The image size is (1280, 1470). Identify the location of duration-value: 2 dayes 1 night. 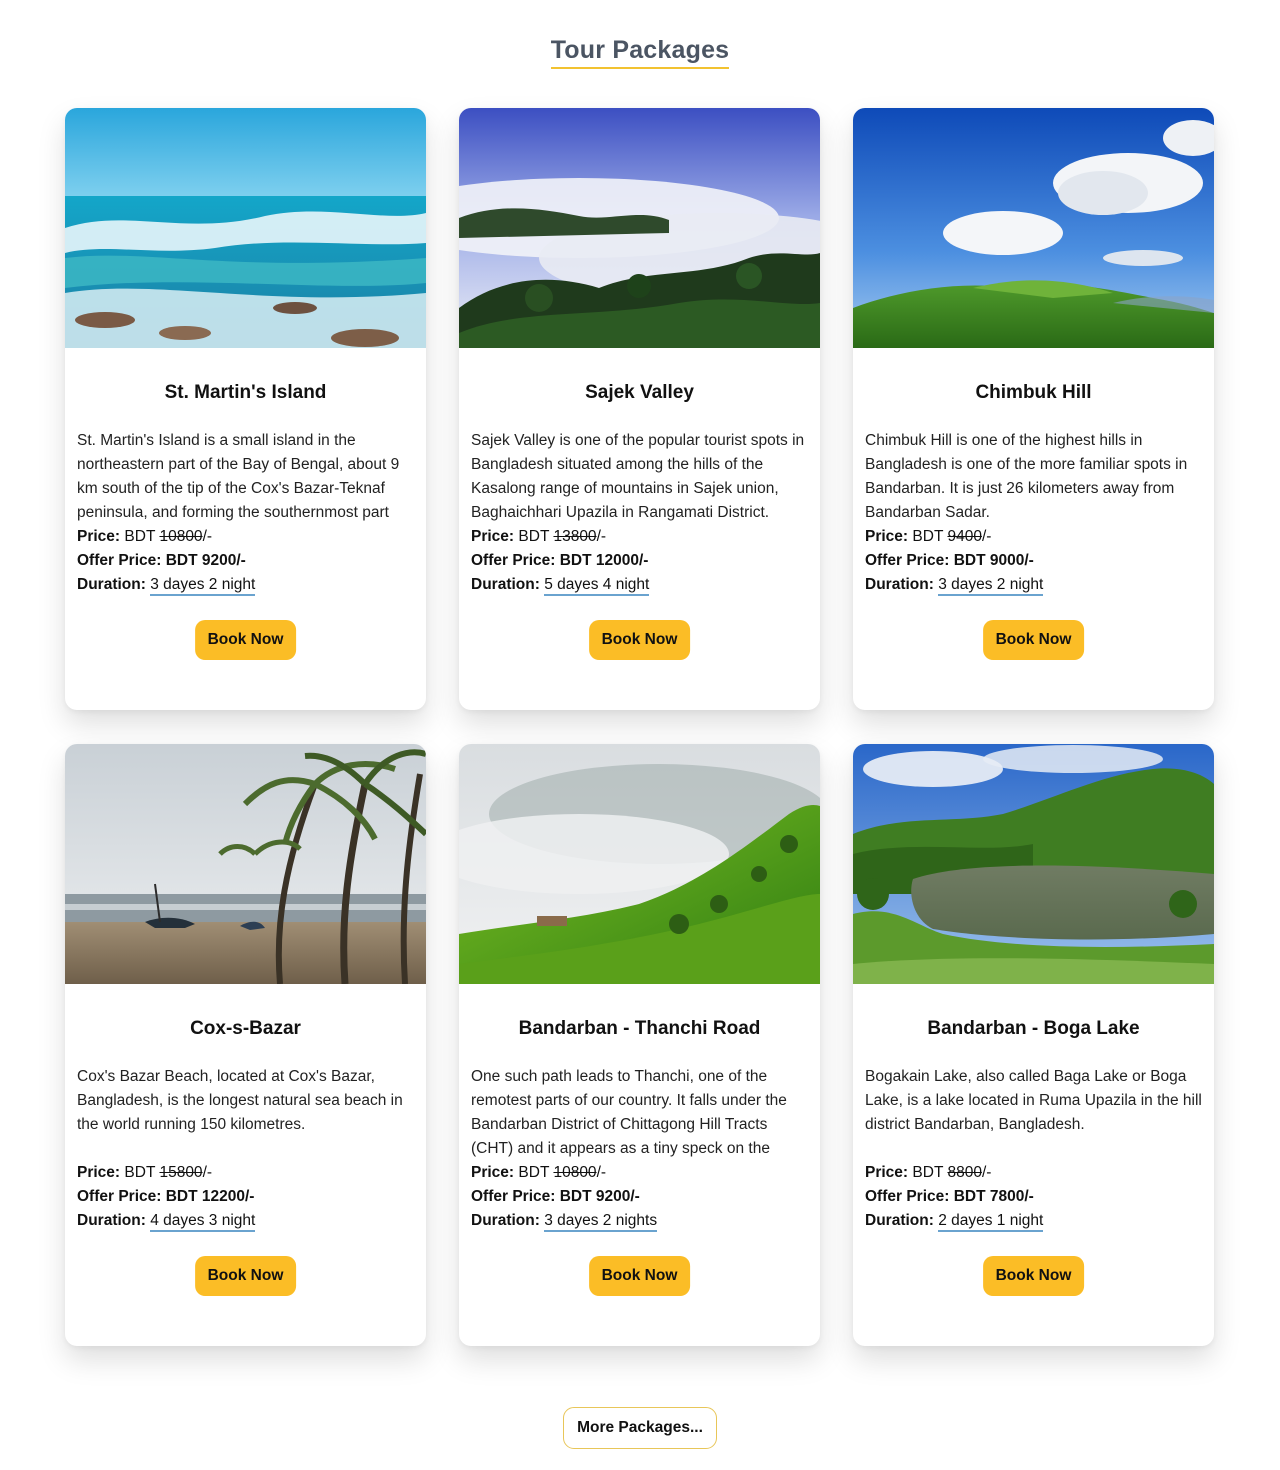
(991, 1222).